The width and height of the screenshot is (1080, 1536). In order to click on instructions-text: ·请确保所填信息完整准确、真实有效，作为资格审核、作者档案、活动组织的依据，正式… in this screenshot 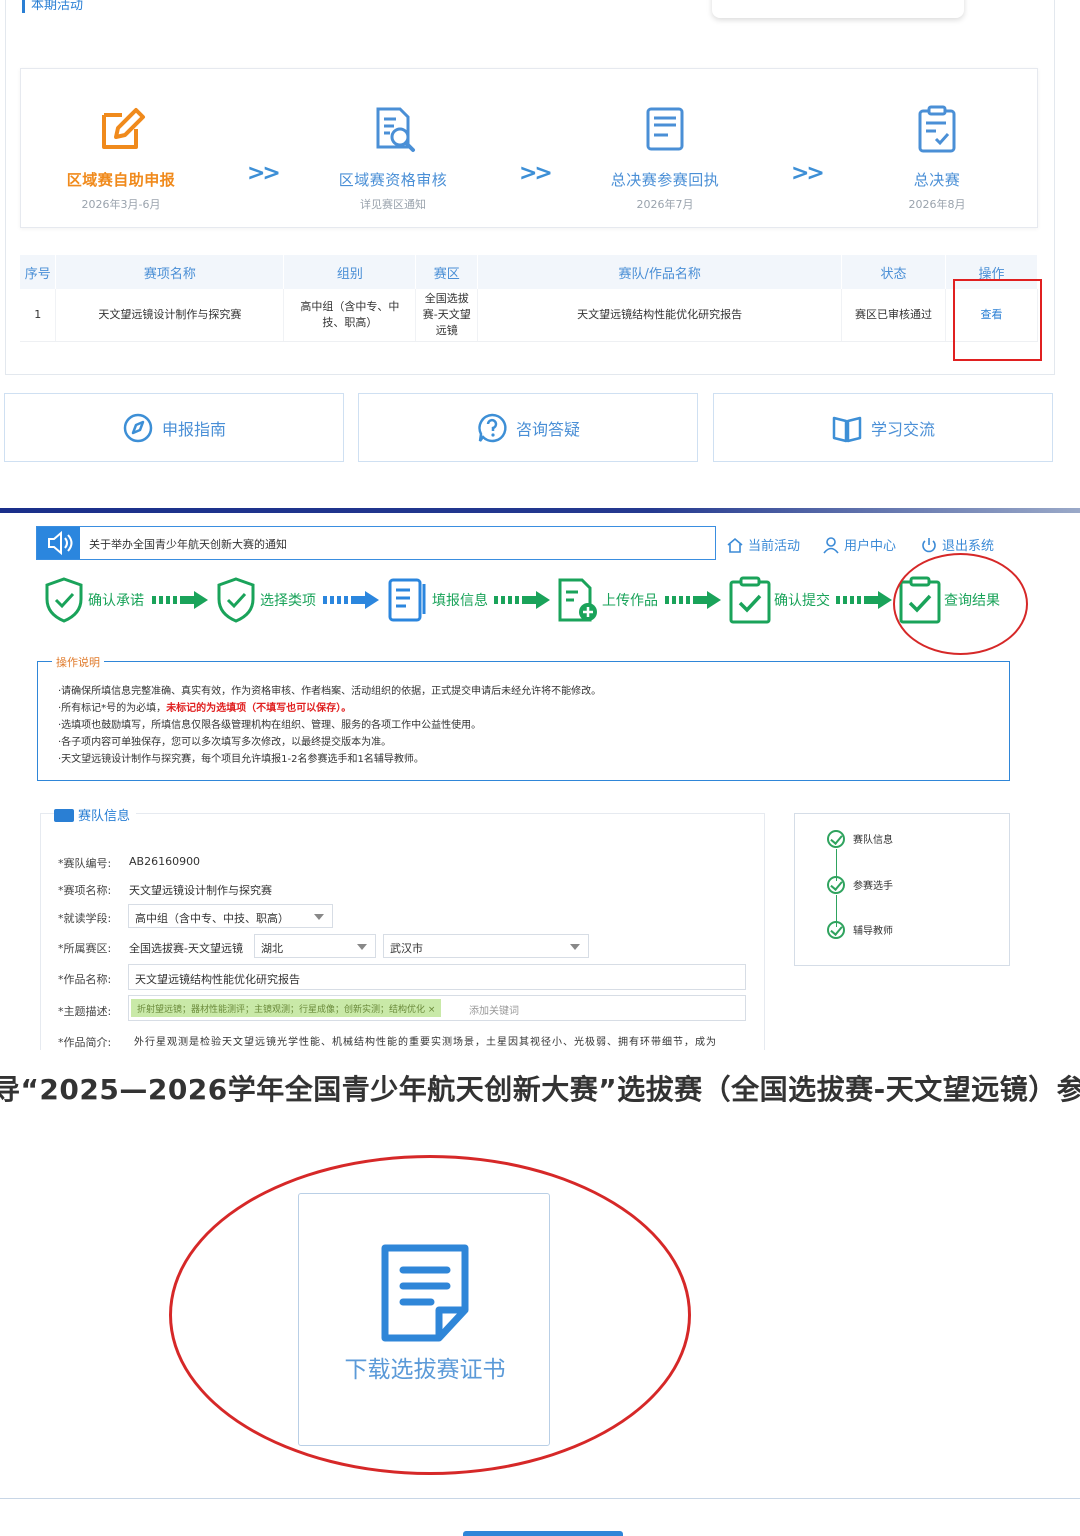, I will do `click(330, 725)`.